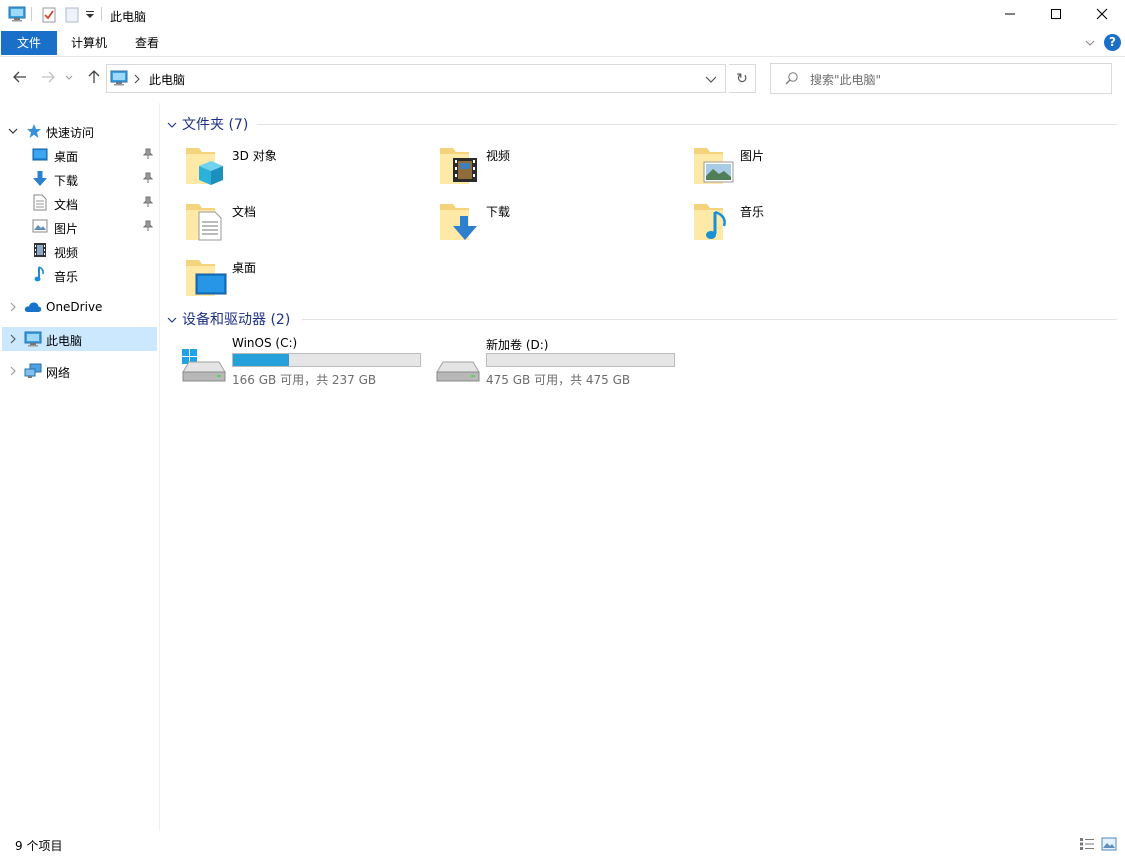 Image resolution: width=1125 pixels, height=857 pixels. Describe the element at coordinates (261, 360) in the screenshot. I see `drive-usage-fill` at that location.